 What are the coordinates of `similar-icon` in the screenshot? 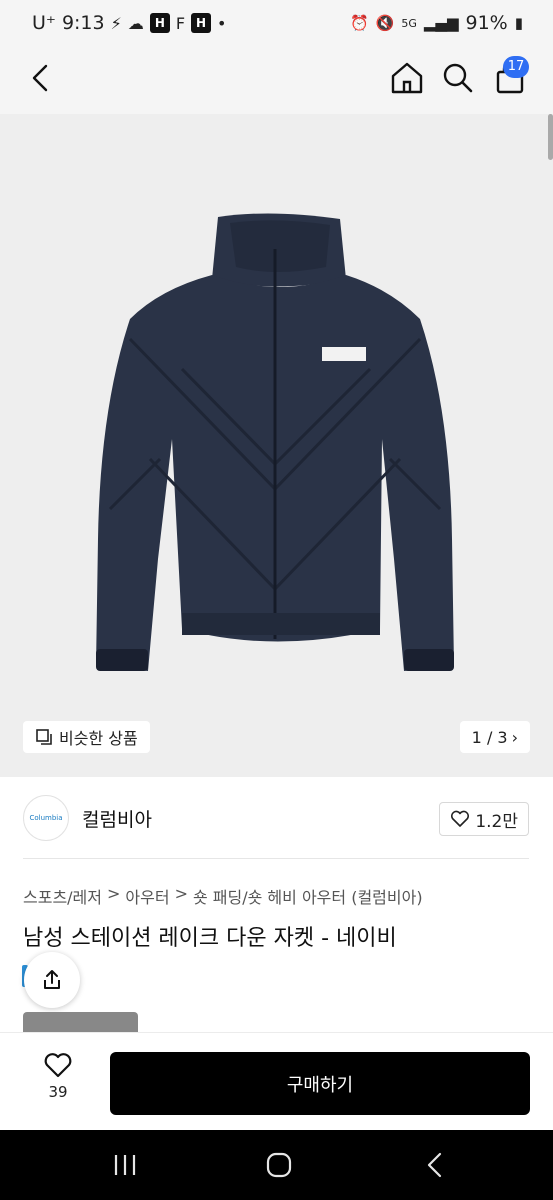 It's located at (44, 737).